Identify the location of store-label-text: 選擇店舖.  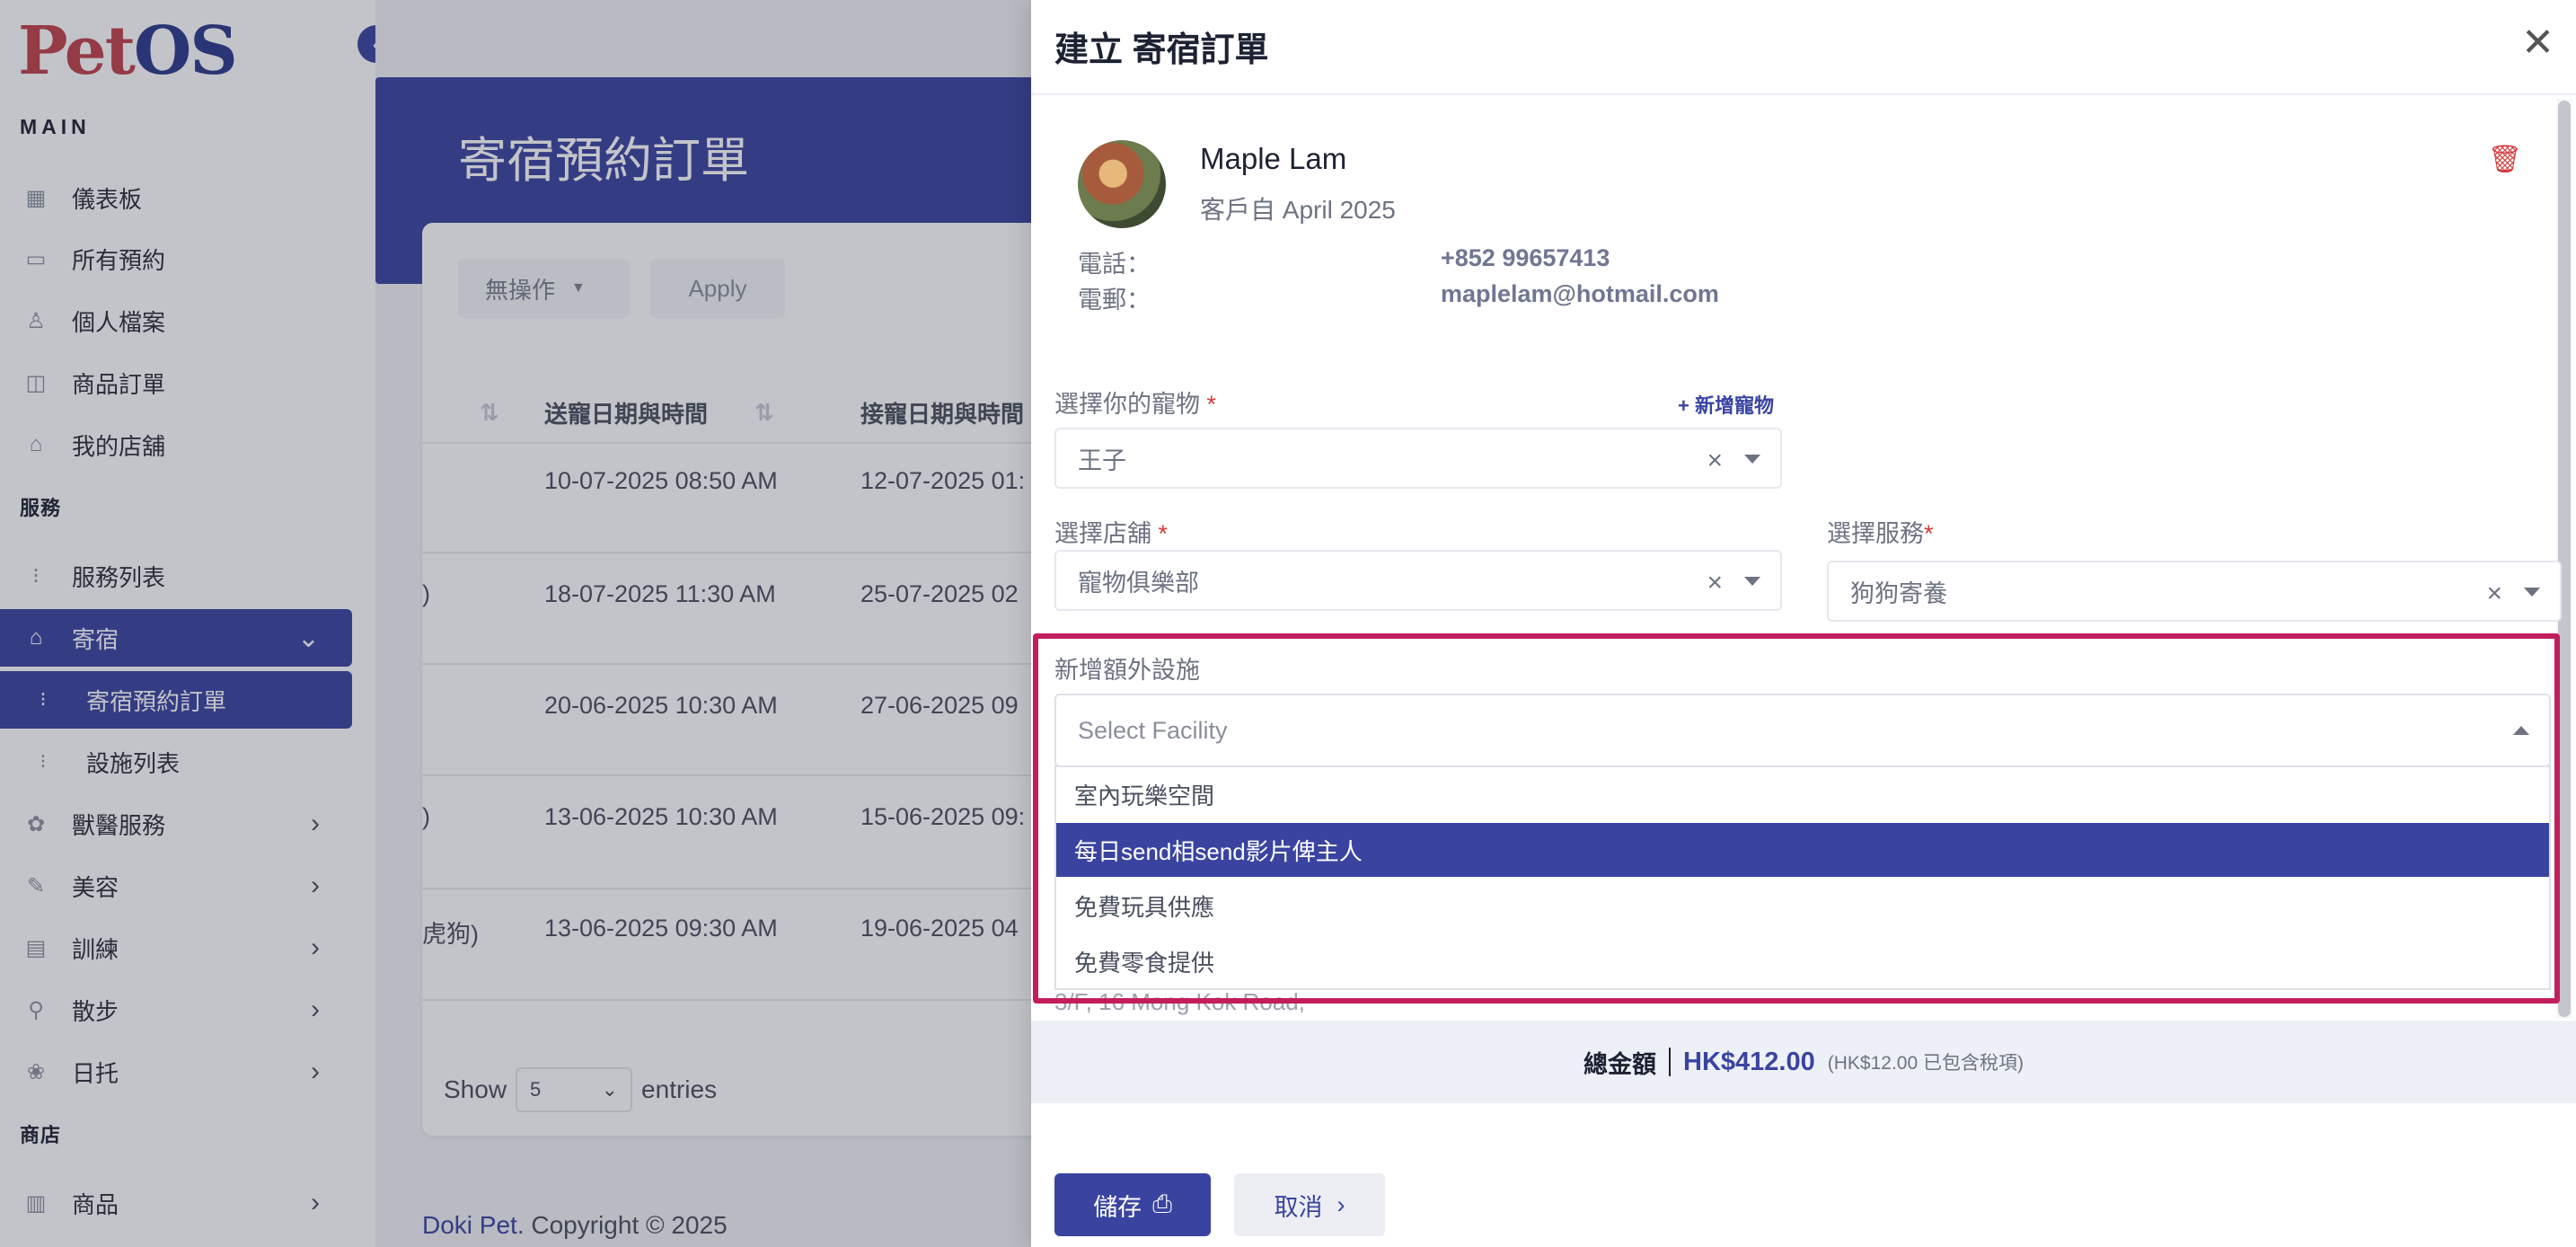
(1102, 533).